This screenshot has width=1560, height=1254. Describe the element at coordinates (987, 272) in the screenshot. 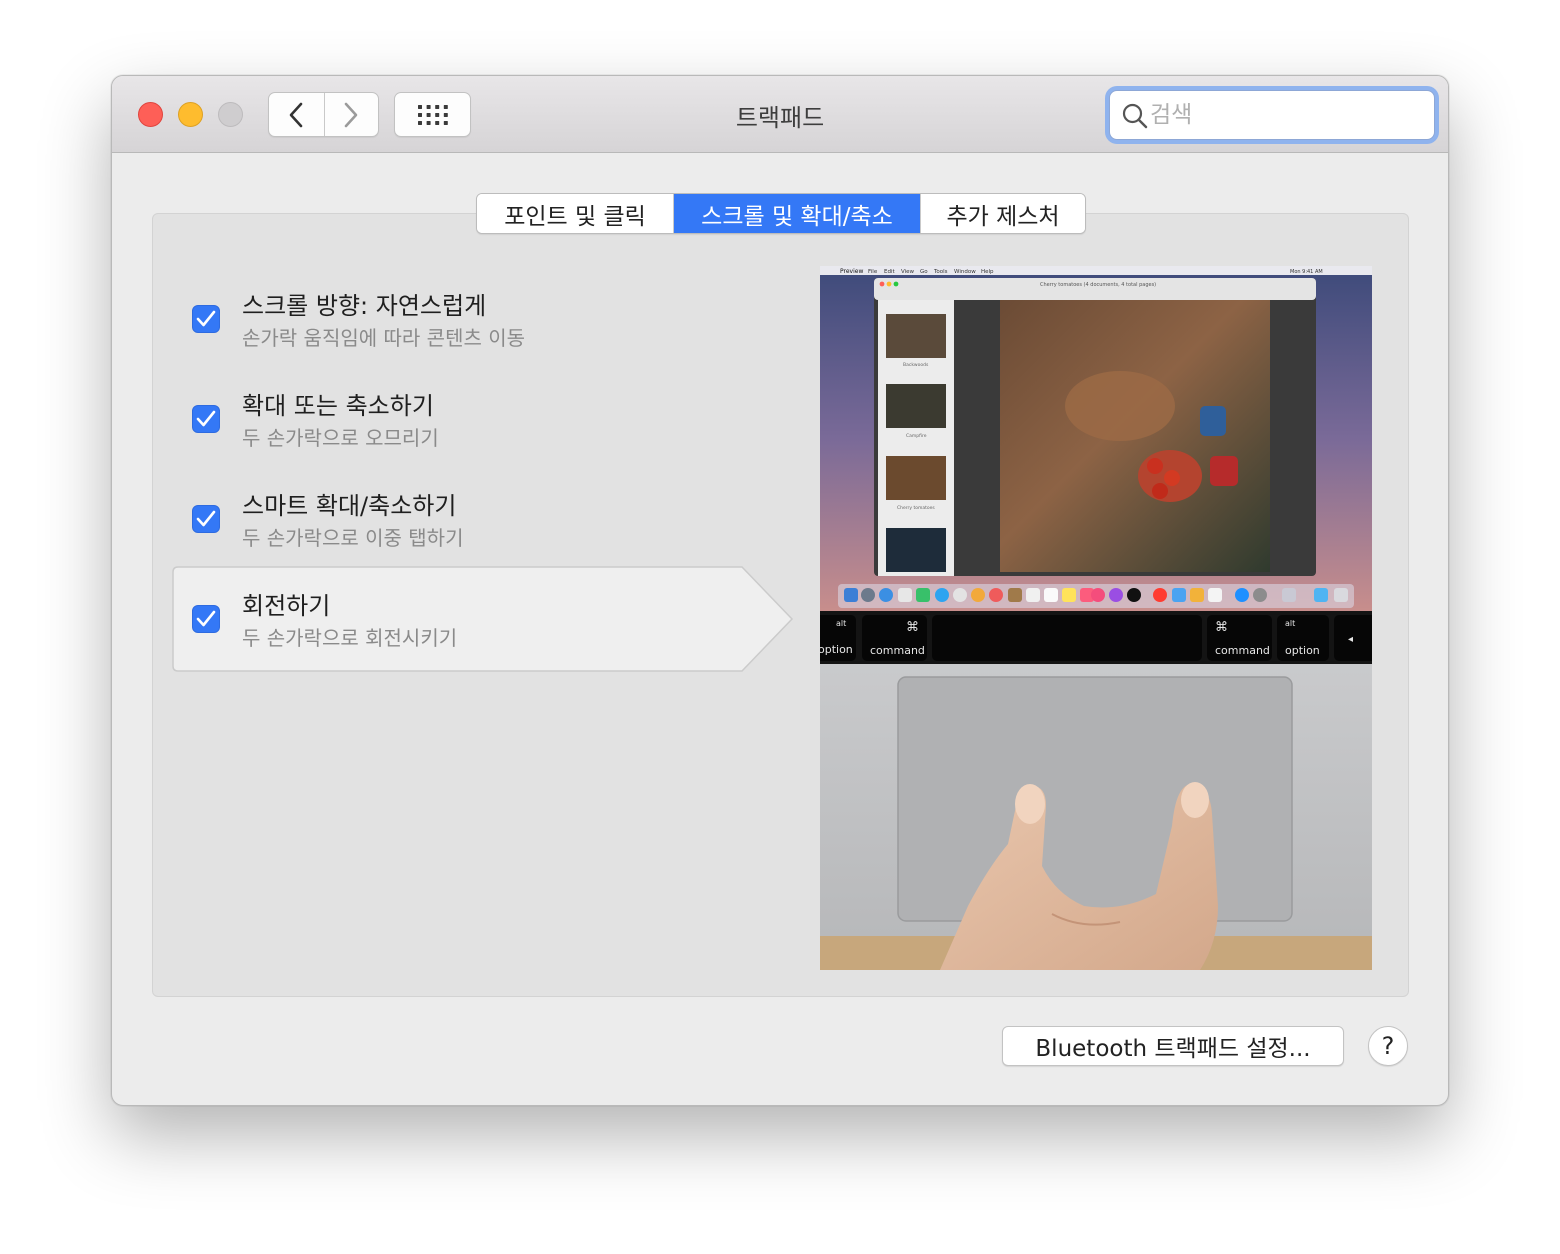

I see `menubar-menu: Help` at that location.